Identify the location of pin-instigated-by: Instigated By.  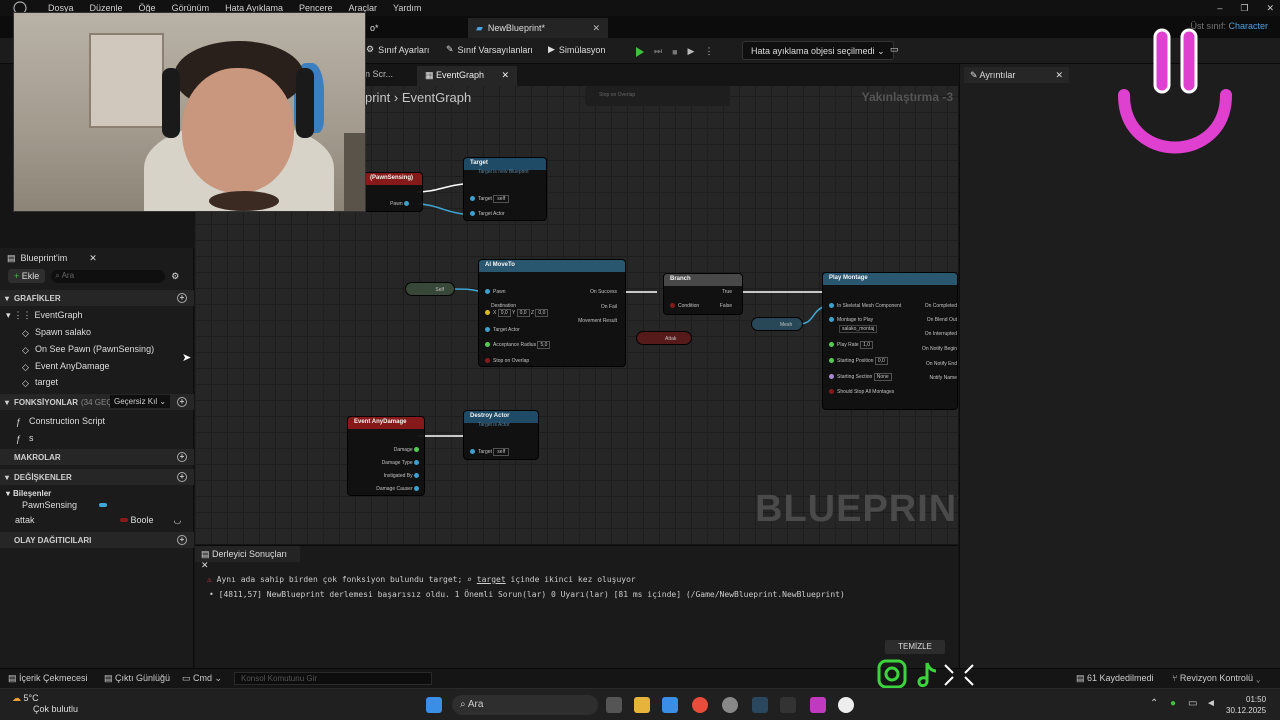
(403, 476).